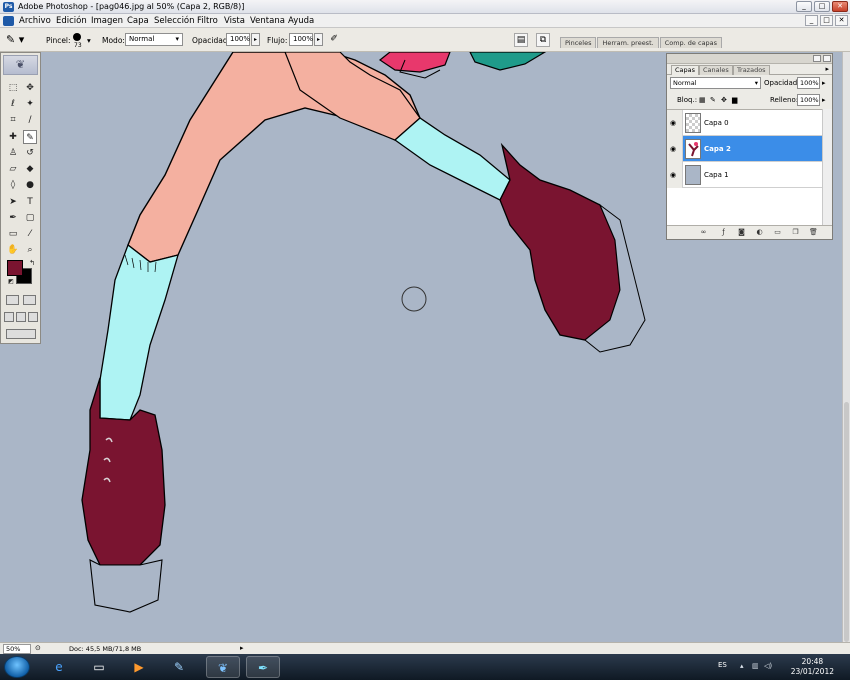 Image resolution: width=850 pixels, height=680 pixels. Describe the element at coordinates (824, 83) in the screenshot. I see `opacity-stepper-icon: ▸` at that location.